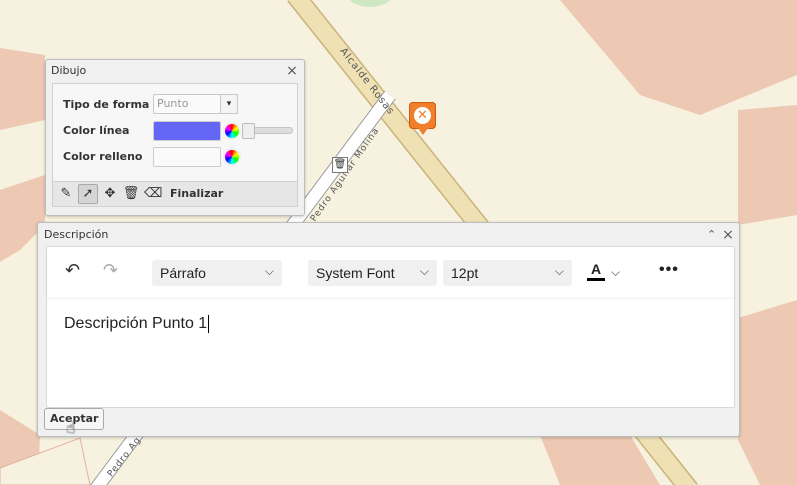 The height and width of the screenshot is (485, 797). Describe the element at coordinates (110, 194) in the screenshot. I see `move-icon: ✥` at that location.